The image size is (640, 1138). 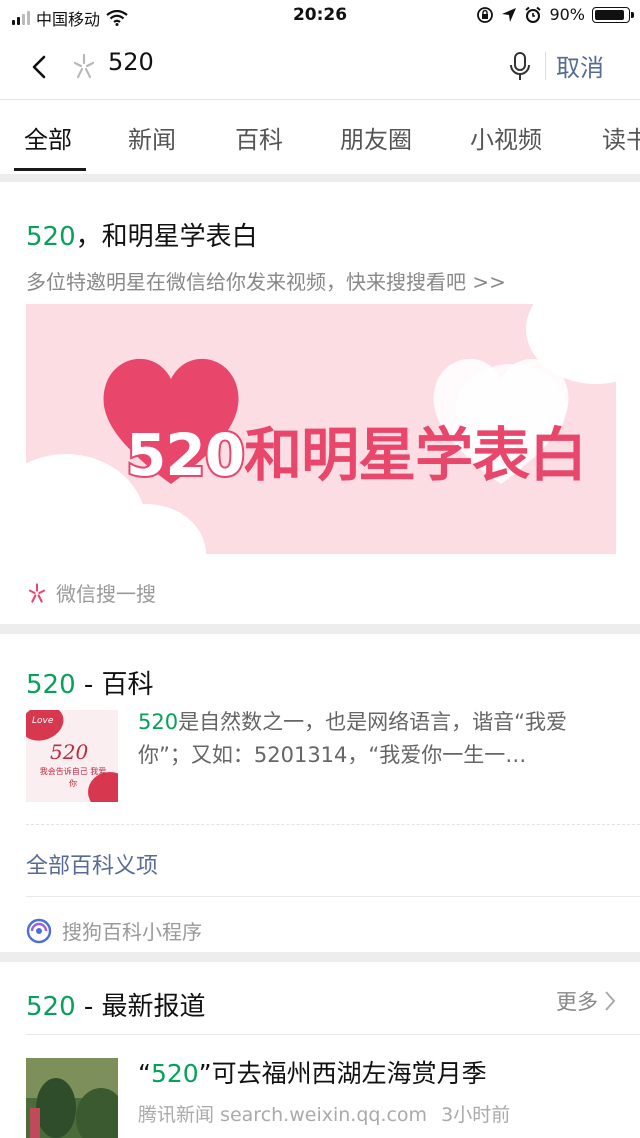 What do you see at coordinates (41, 67) in the screenshot?
I see `back-arrow-icon` at bounding box center [41, 67].